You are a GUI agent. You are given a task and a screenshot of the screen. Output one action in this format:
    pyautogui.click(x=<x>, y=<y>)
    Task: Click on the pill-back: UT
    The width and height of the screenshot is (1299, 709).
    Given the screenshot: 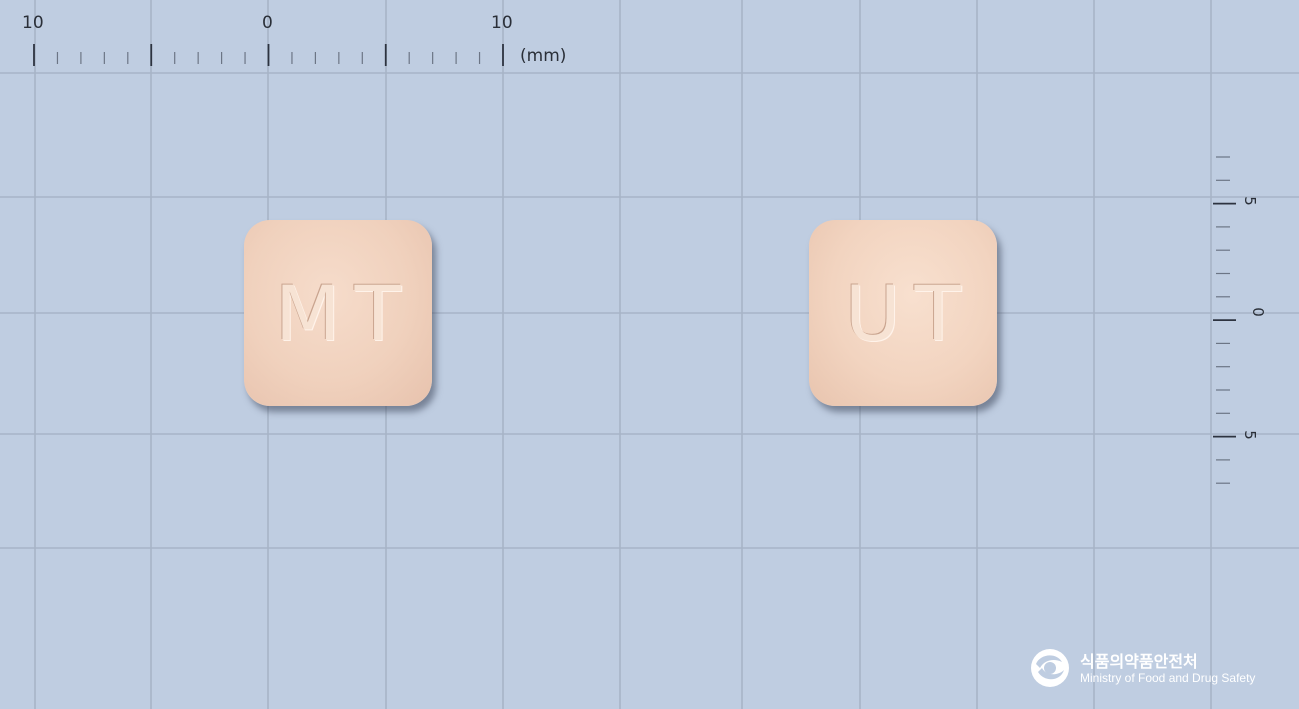 What is the action you would take?
    pyautogui.click(x=903, y=313)
    